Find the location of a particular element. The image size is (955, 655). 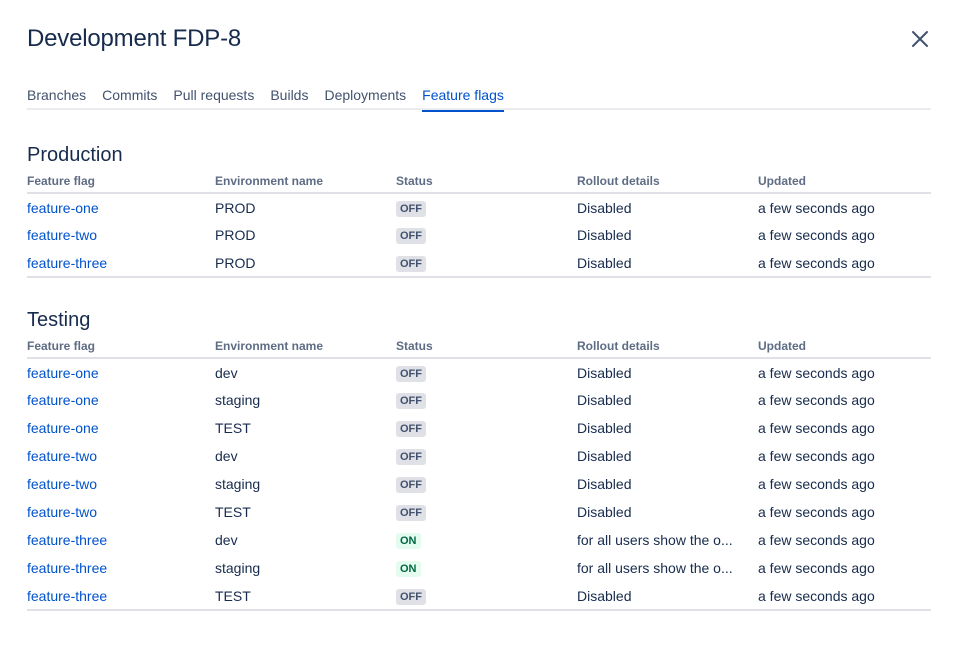

tab-builds: Builds is located at coordinates (289, 95).